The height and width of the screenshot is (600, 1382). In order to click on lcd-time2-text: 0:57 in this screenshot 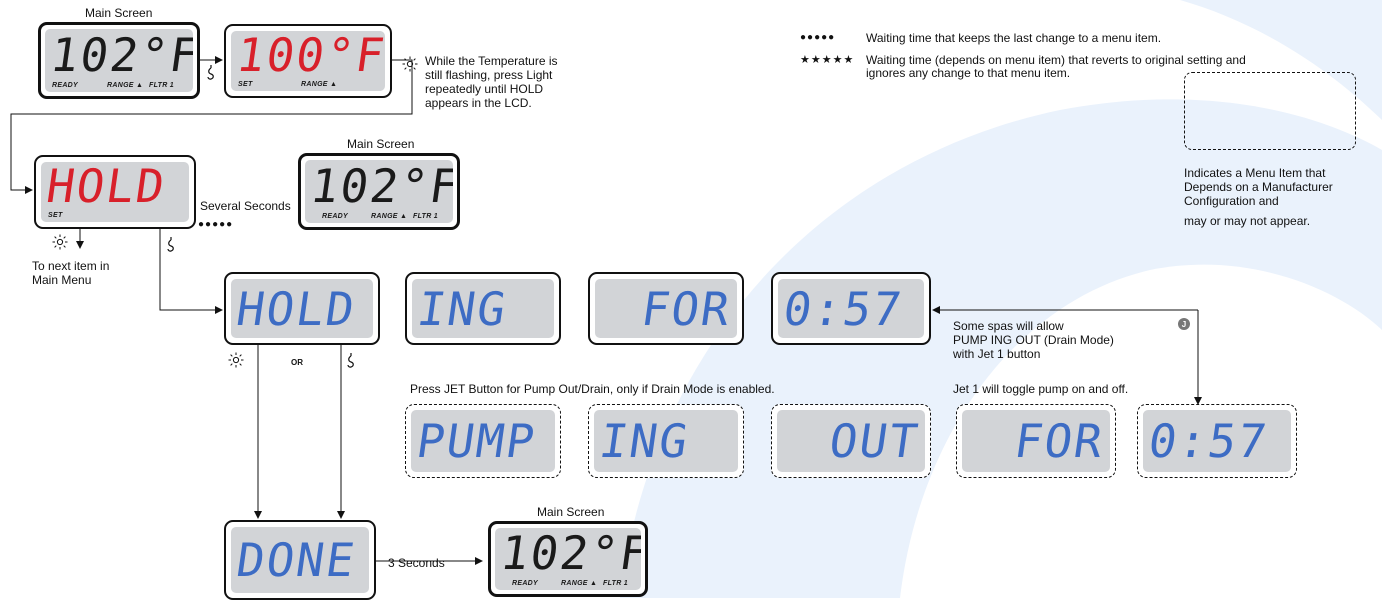, I will do `click(1208, 441)`.